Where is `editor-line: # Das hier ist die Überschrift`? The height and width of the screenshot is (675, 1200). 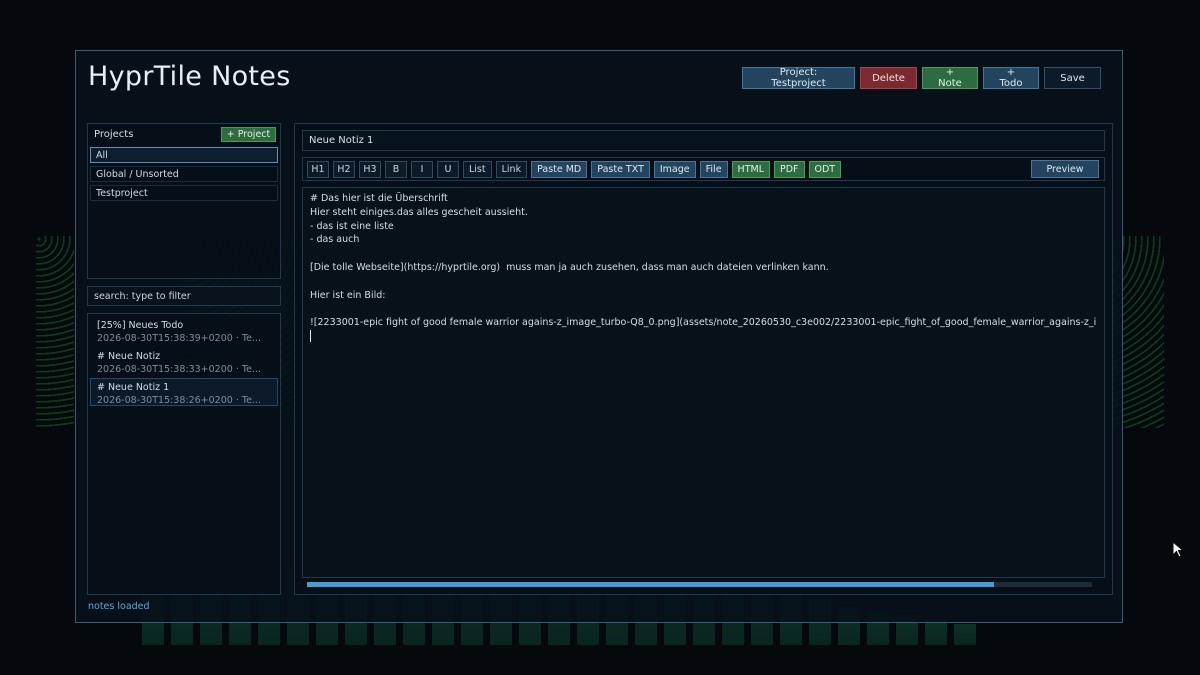 editor-line: # Das hier ist die Überschrift is located at coordinates (379, 198).